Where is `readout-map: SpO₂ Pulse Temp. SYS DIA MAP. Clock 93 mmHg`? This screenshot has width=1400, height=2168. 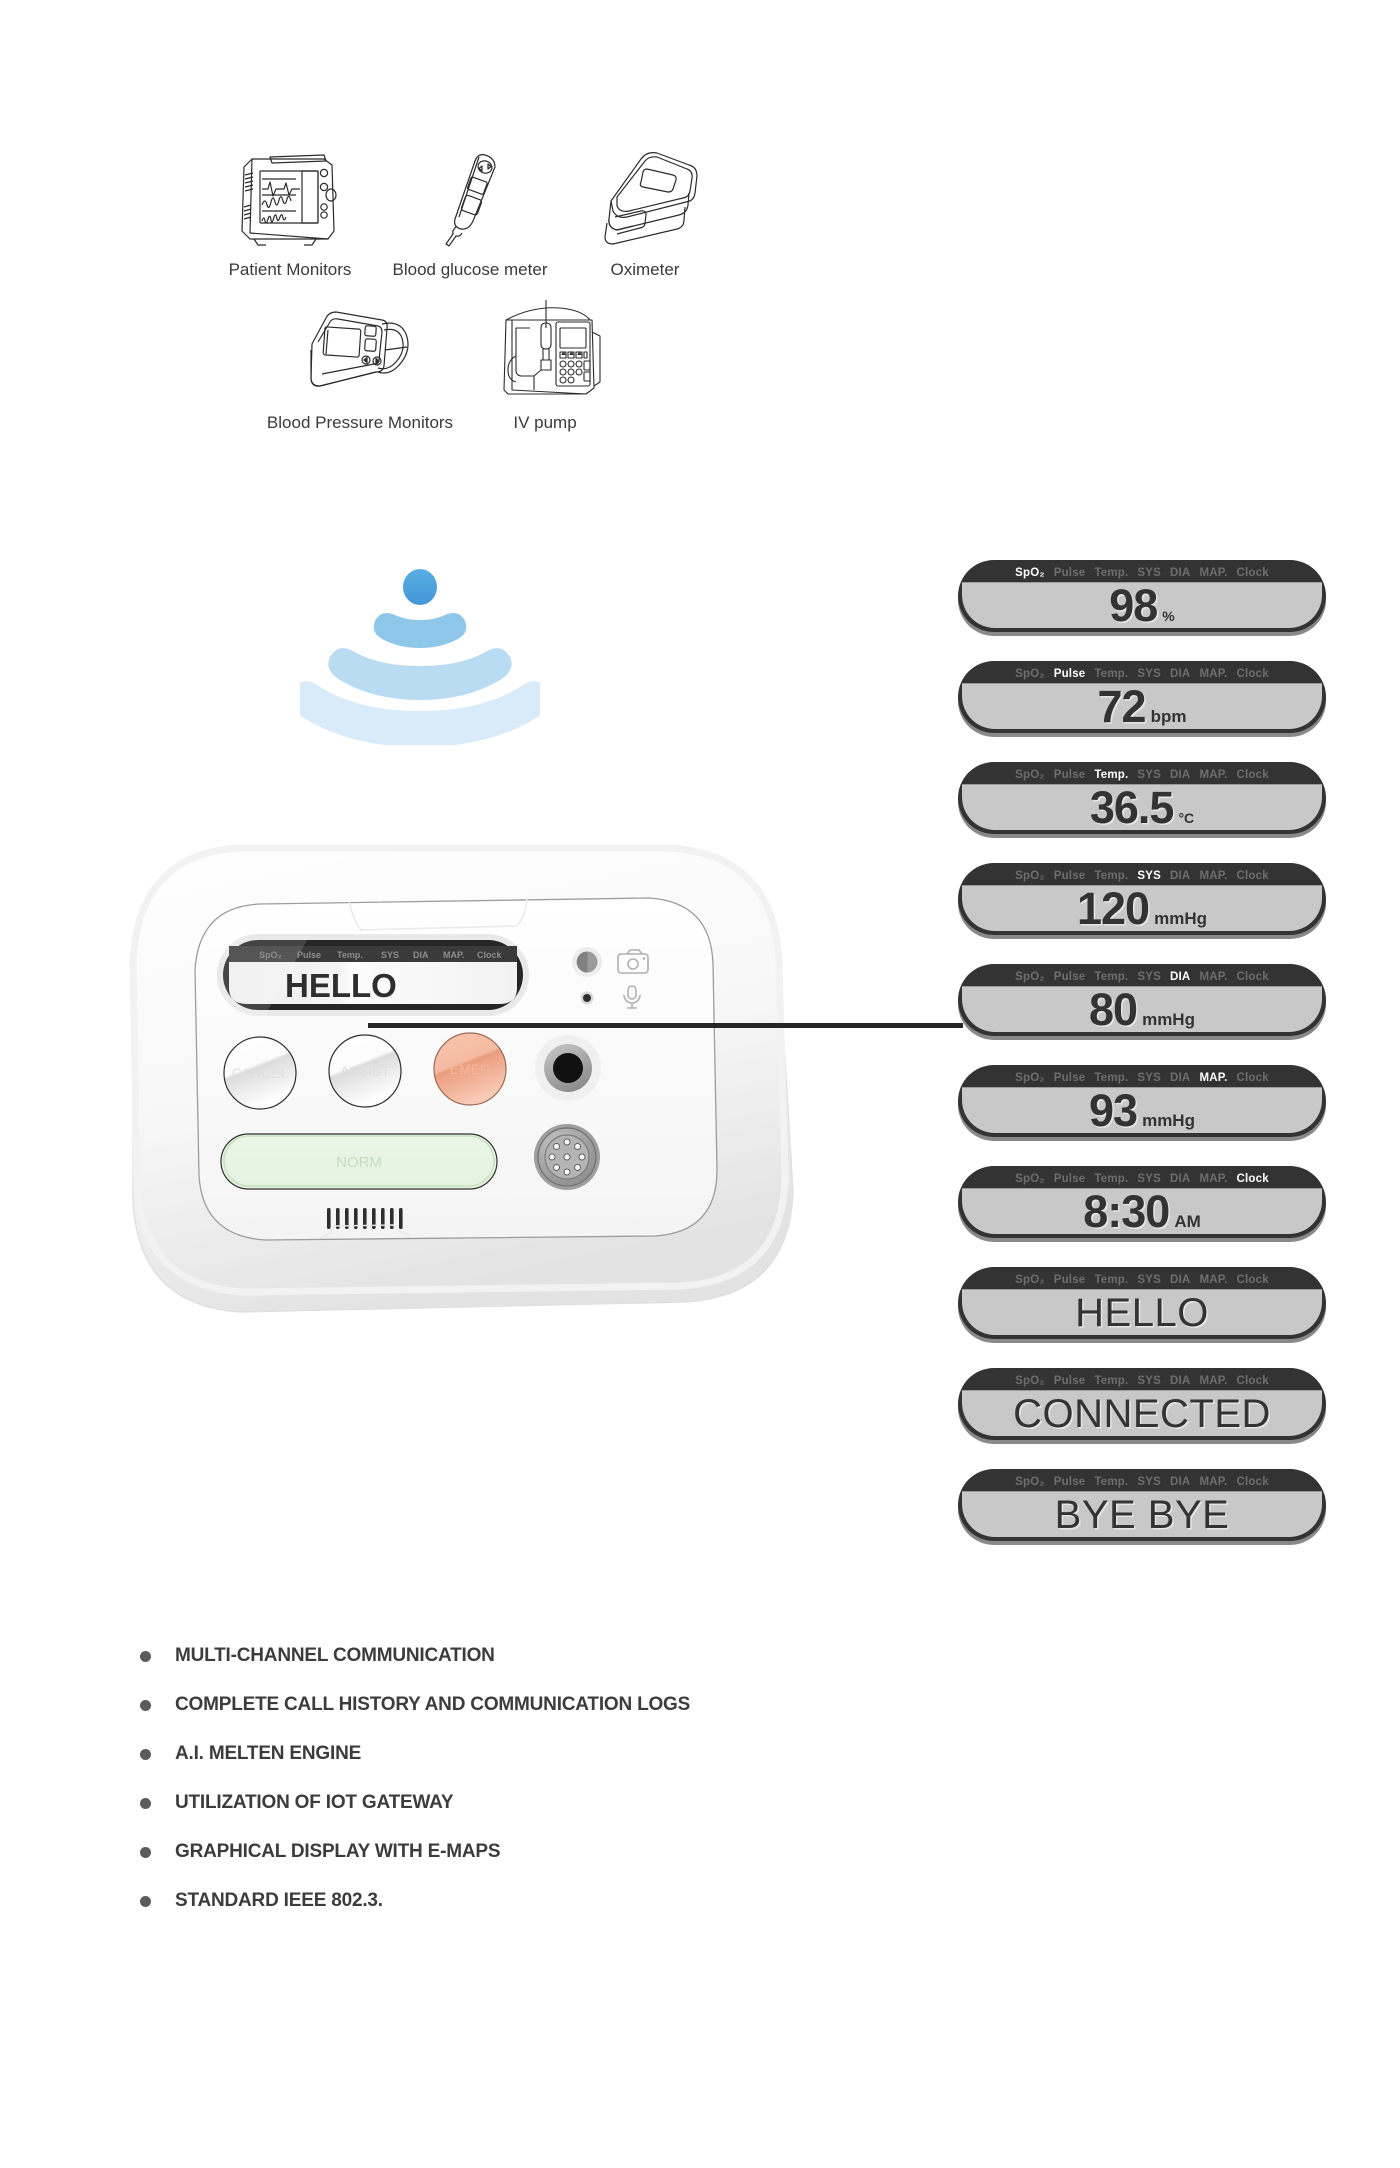 readout-map: SpO₂ Pulse Temp. SYS DIA MAP. Clock 93 mmHg is located at coordinates (1142, 1101).